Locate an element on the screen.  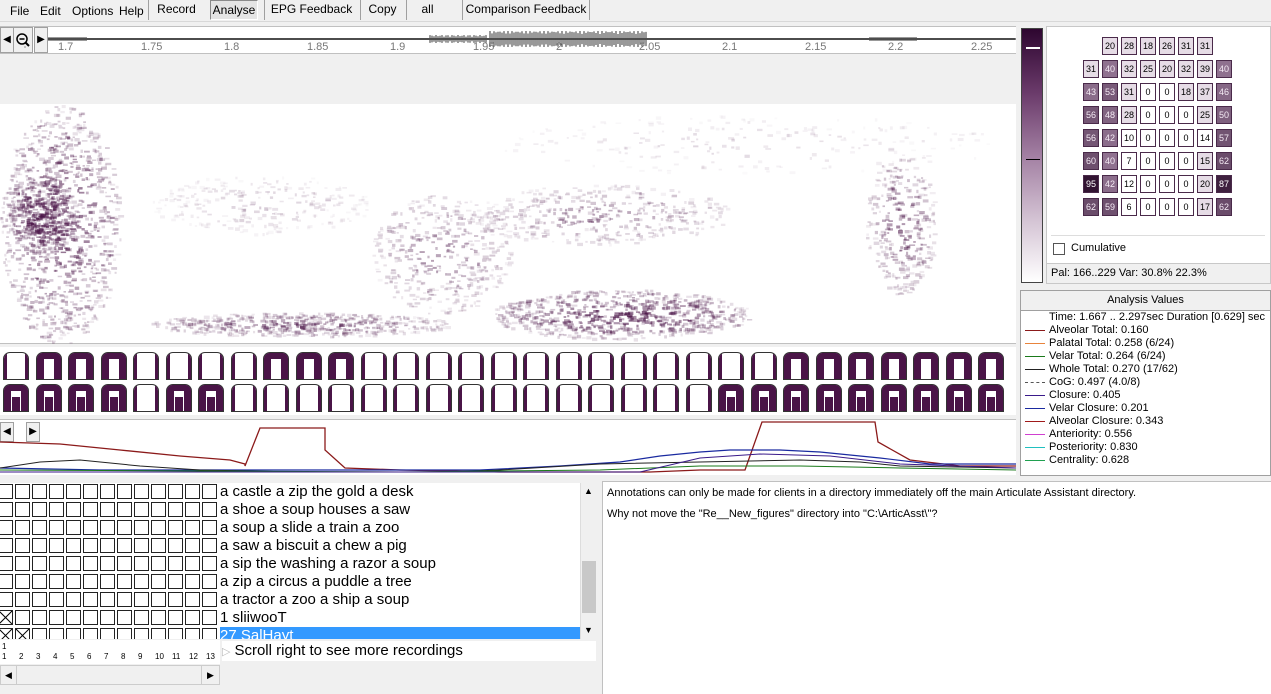
record-button: Record is located at coordinates (176, 10).